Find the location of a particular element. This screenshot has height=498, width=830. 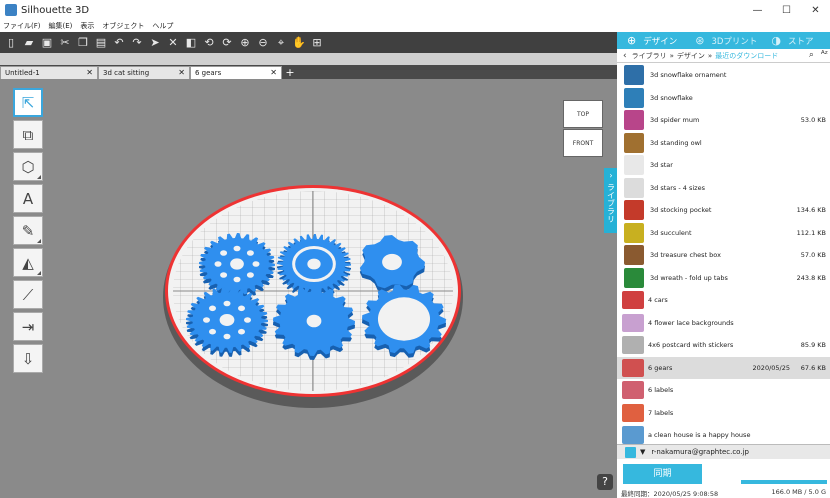

knife-tool-icon: ⟋ is located at coordinates (28, 294).